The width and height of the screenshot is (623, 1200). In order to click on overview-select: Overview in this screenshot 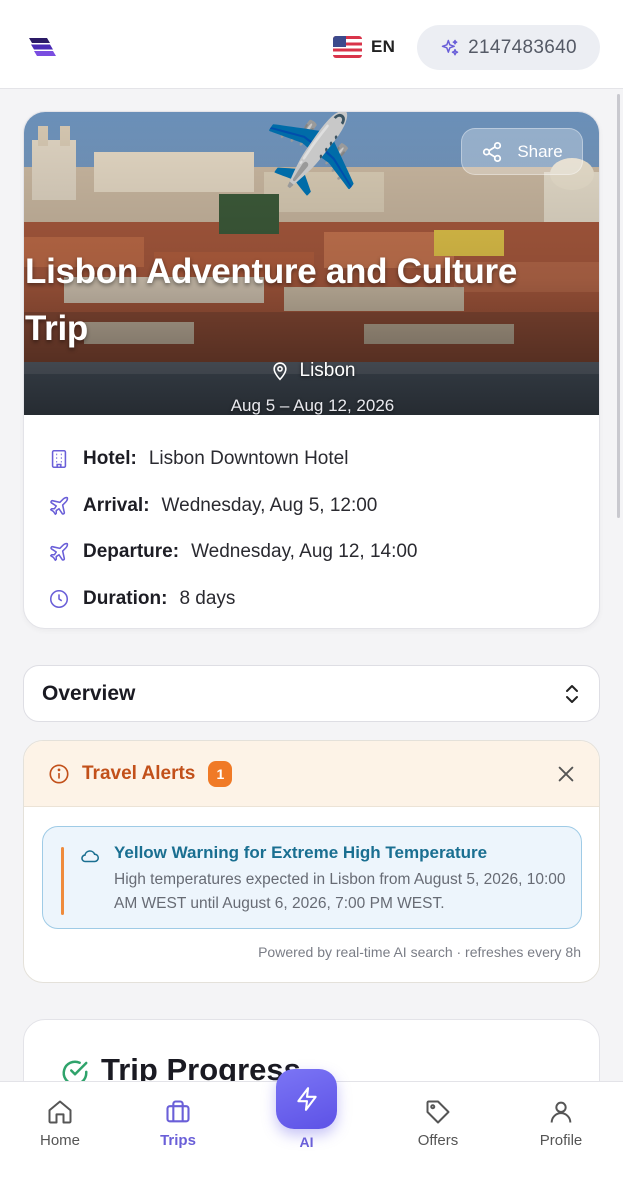, I will do `click(311, 693)`.